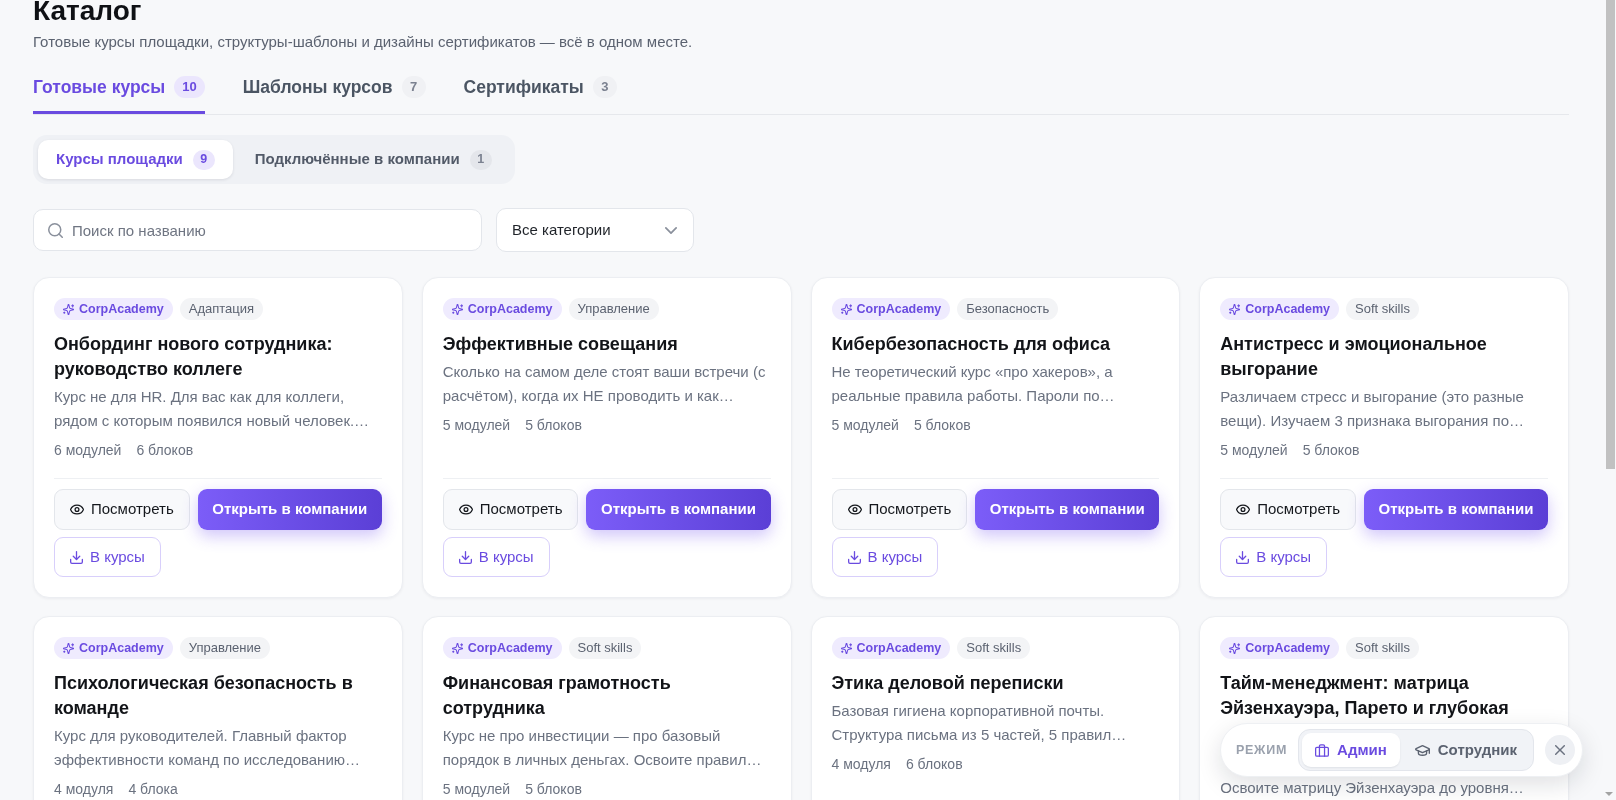 This screenshot has height=800, width=1616. Describe the element at coordinates (194, 357) in the screenshot. I see `course-title: Онбординг нового сотрудника: руководство коллеге` at that location.